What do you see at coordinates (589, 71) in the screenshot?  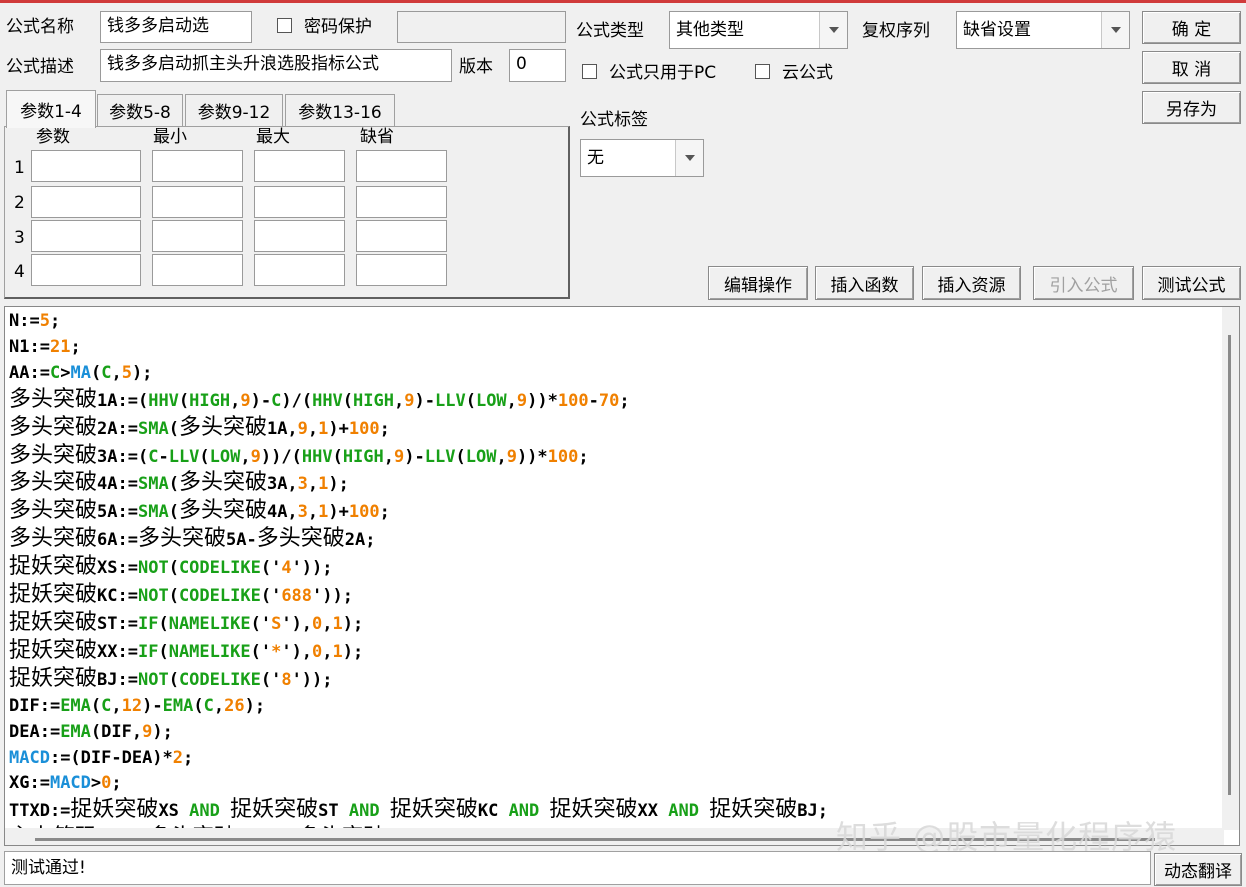 I see `pc-only-checkbox` at bounding box center [589, 71].